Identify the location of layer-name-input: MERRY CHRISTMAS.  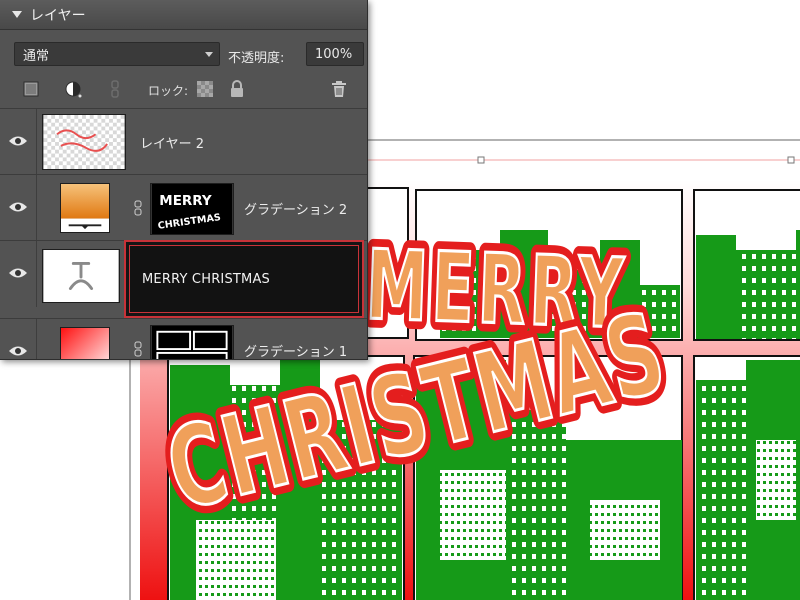
(244, 279).